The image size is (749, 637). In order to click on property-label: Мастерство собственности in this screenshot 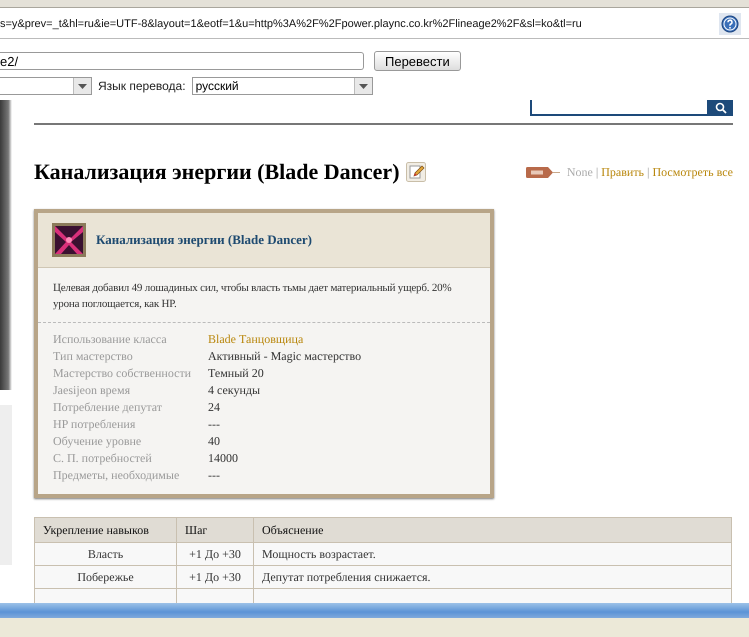, I will do `click(122, 373)`.